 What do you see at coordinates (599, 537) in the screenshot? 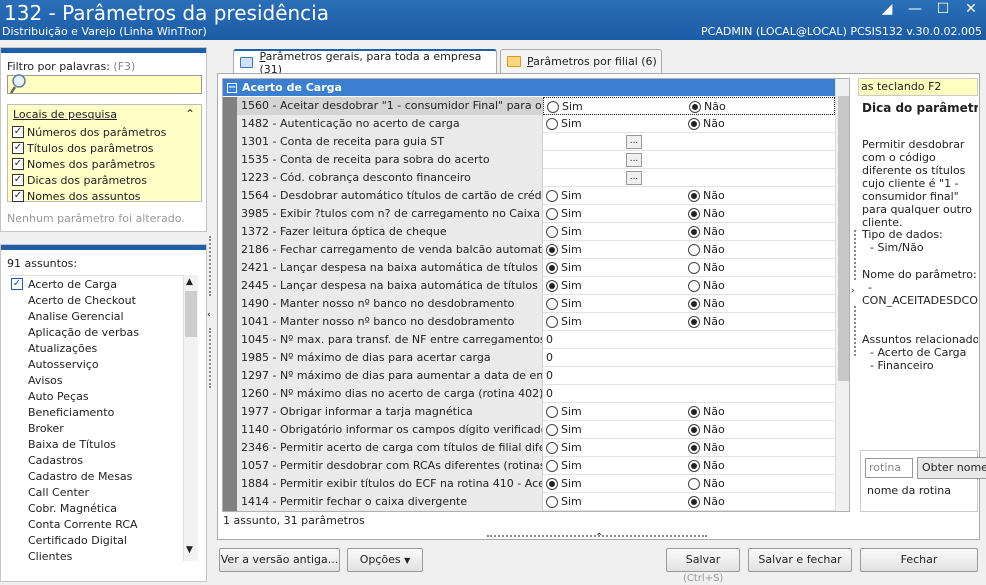
I see `chevron-up-icon: ⌃` at bounding box center [599, 537].